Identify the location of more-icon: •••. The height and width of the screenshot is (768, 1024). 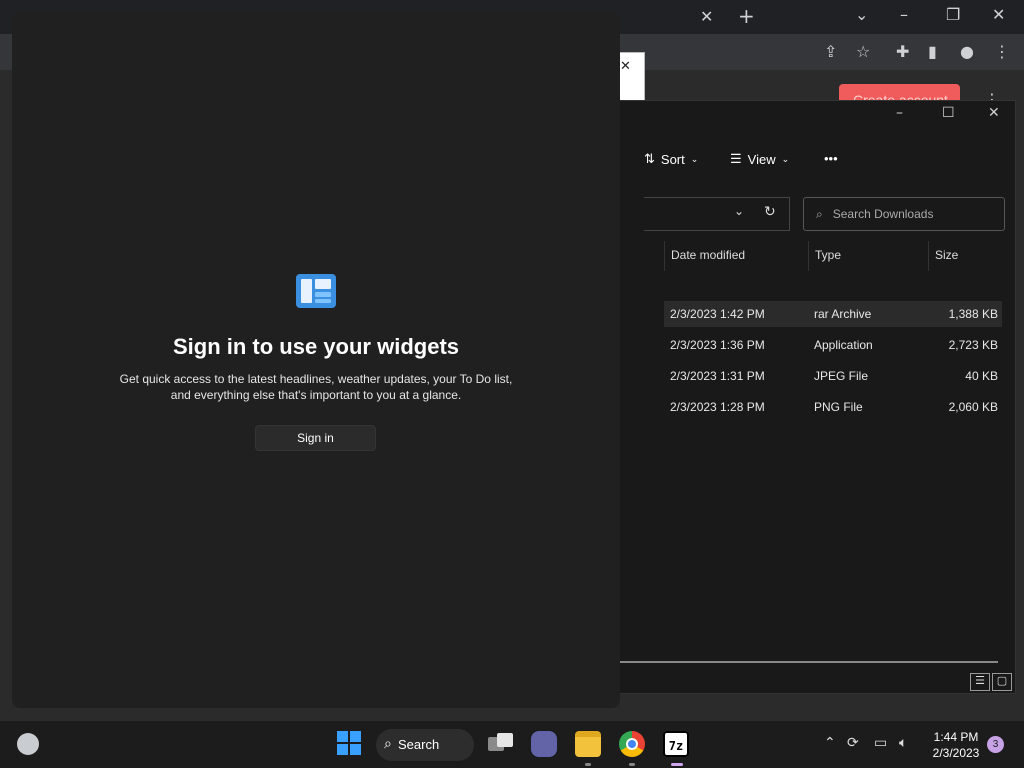
(831, 158).